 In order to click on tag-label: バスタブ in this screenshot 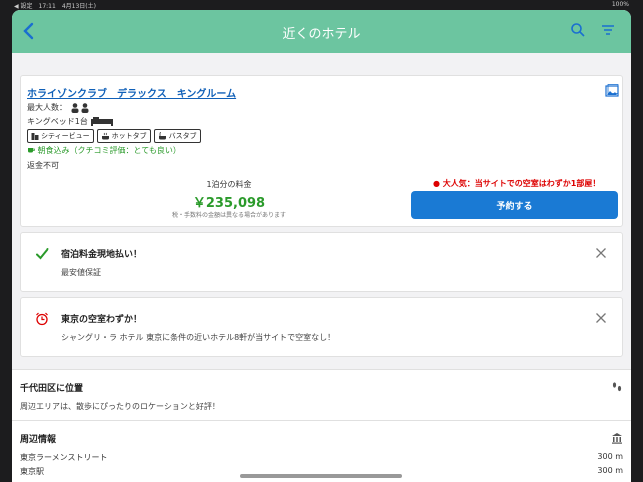, I will do `click(182, 136)`.